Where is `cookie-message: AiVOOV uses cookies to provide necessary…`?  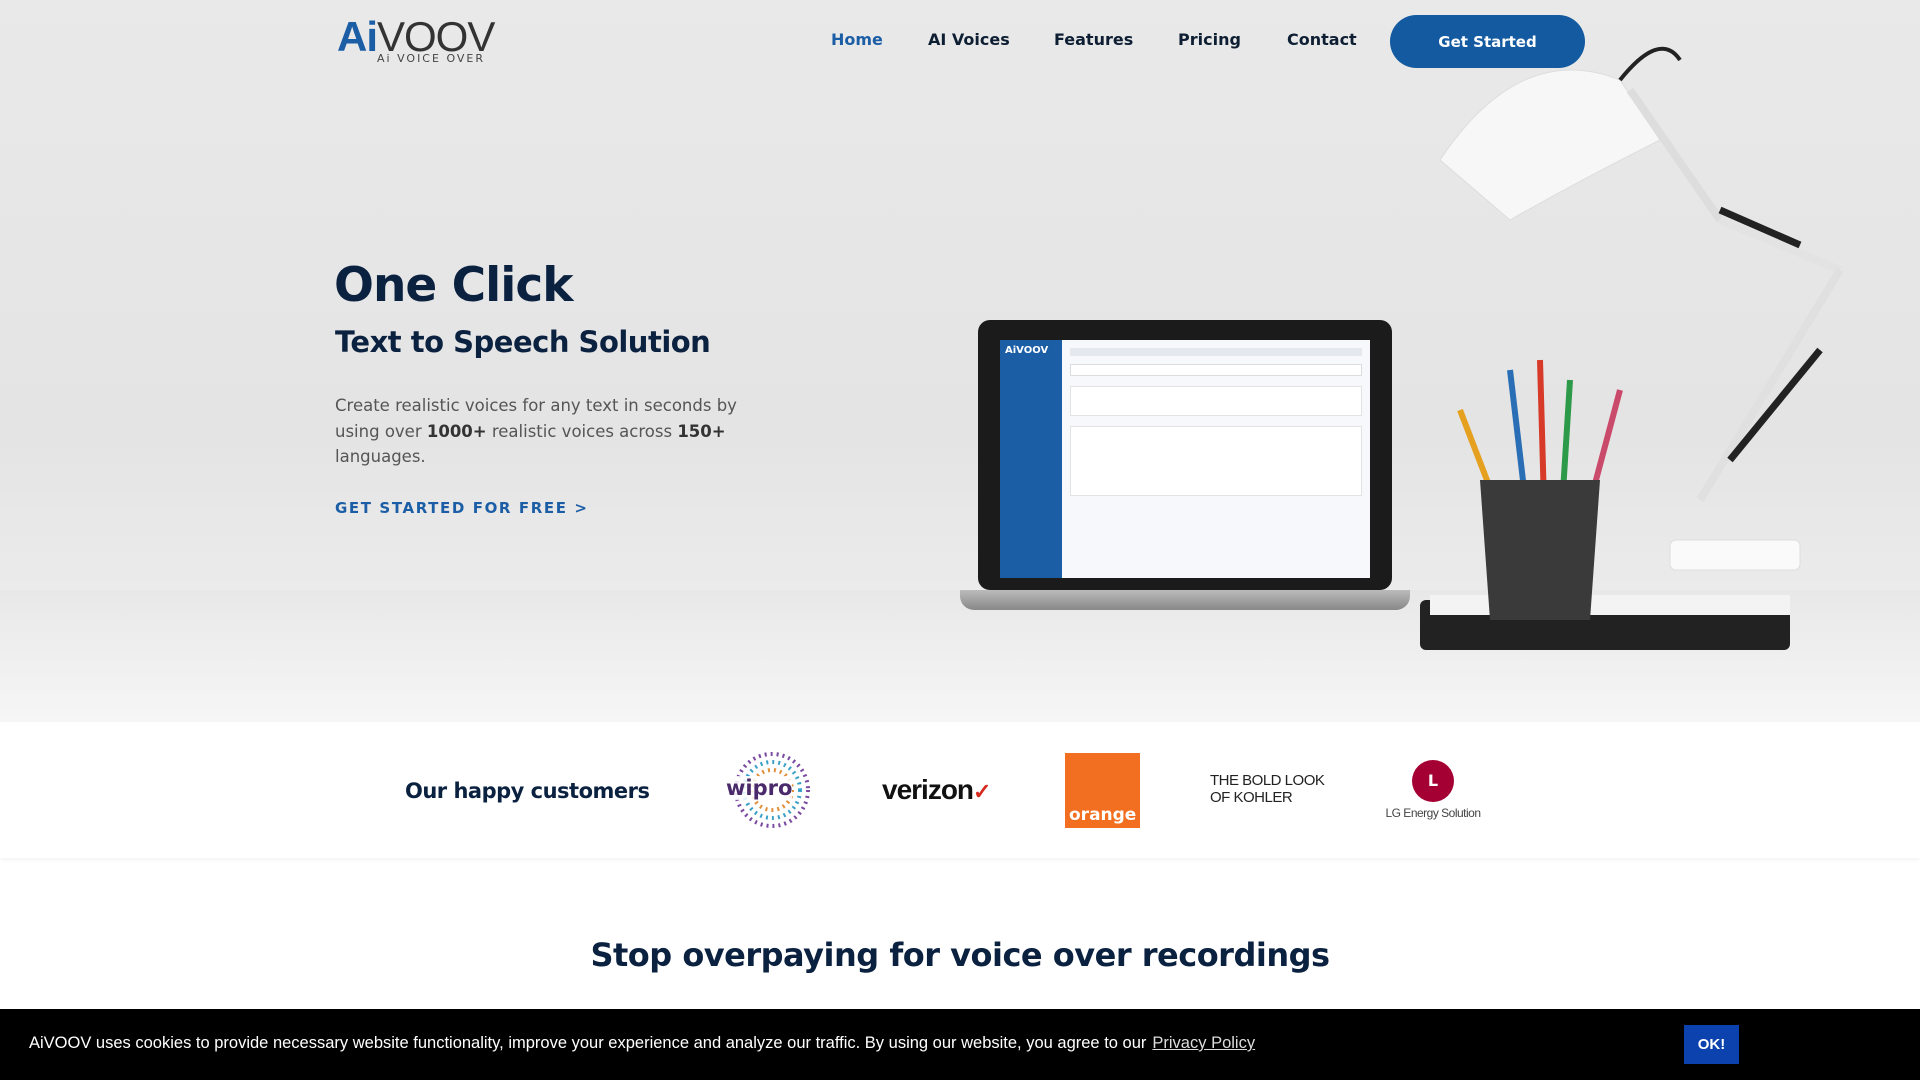
cookie-message: AiVOOV uses cookies to provide necessary… is located at coordinates (588, 1043).